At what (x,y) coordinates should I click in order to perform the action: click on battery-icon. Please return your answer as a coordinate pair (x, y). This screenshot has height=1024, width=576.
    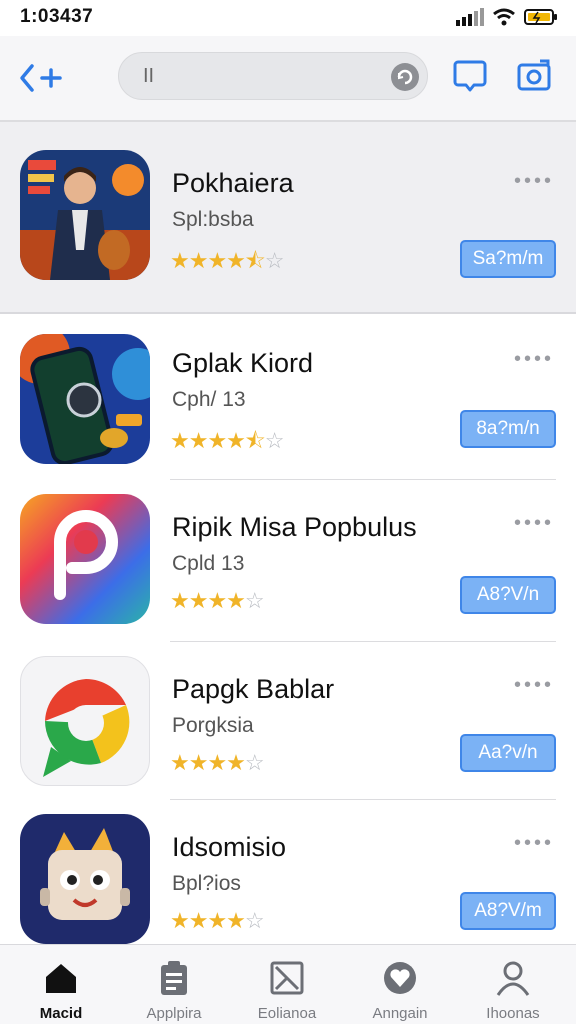
    Looking at the image, I should click on (540, 17).